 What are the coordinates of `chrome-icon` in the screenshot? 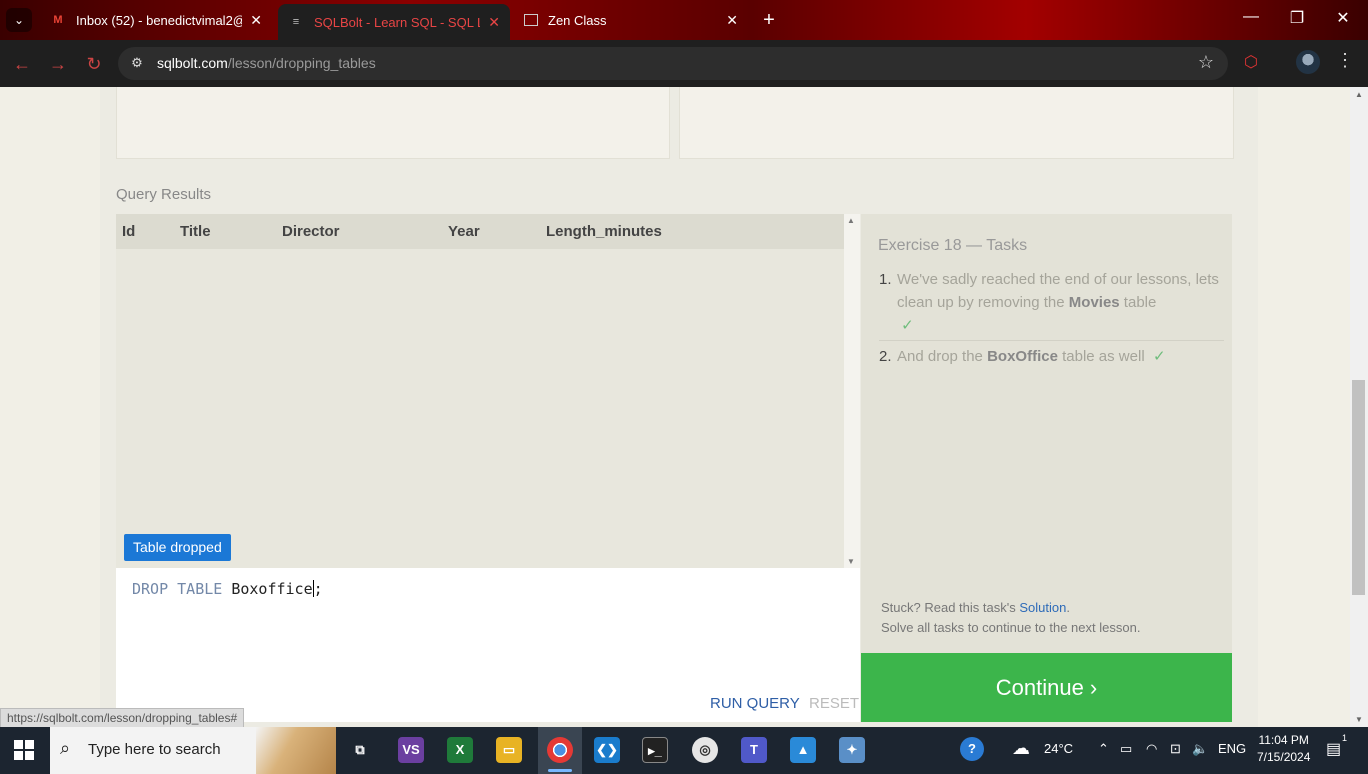 It's located at (560, 750).